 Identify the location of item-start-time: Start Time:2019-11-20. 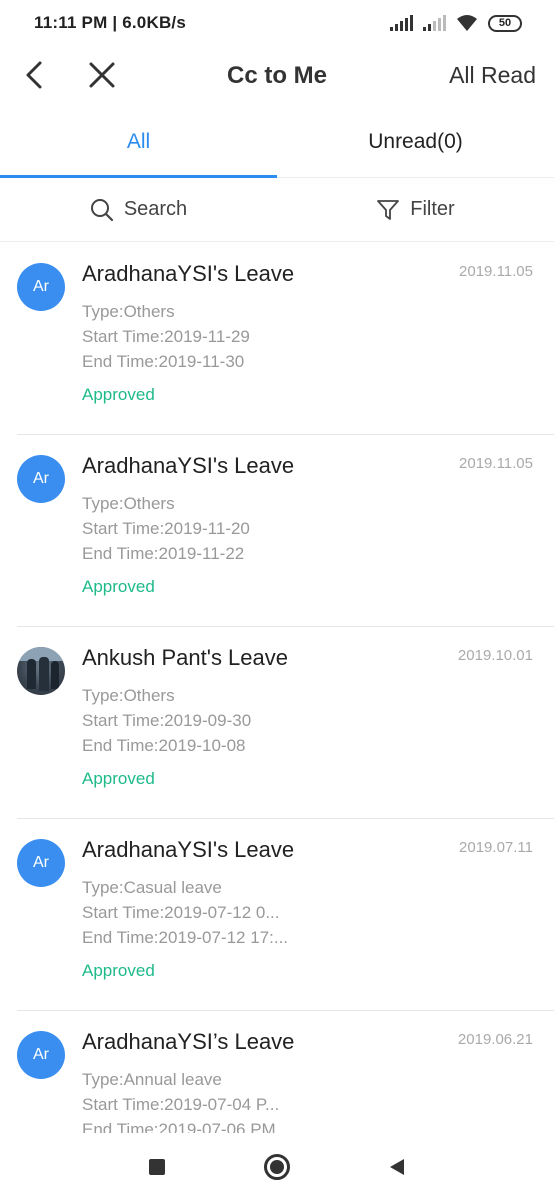
(166, 528).